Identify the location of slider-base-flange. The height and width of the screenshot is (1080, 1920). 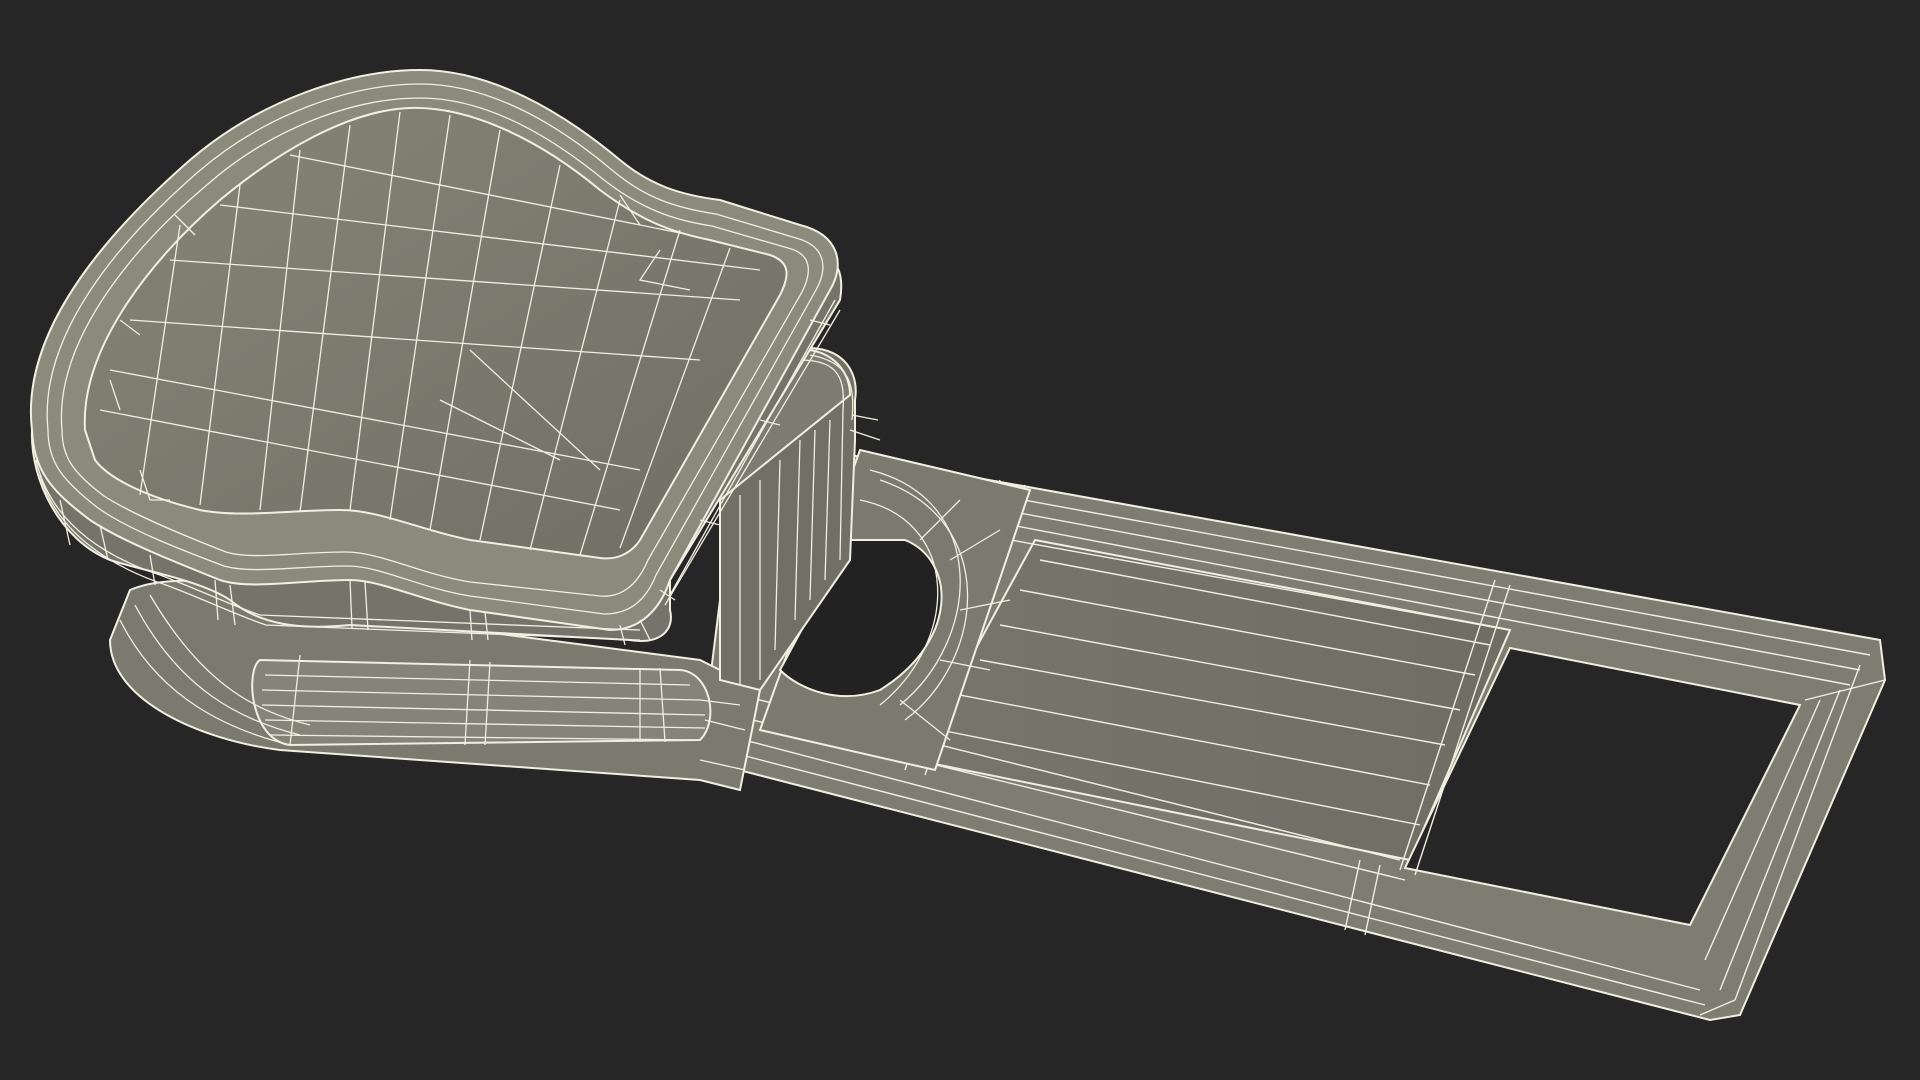
(481, 702).